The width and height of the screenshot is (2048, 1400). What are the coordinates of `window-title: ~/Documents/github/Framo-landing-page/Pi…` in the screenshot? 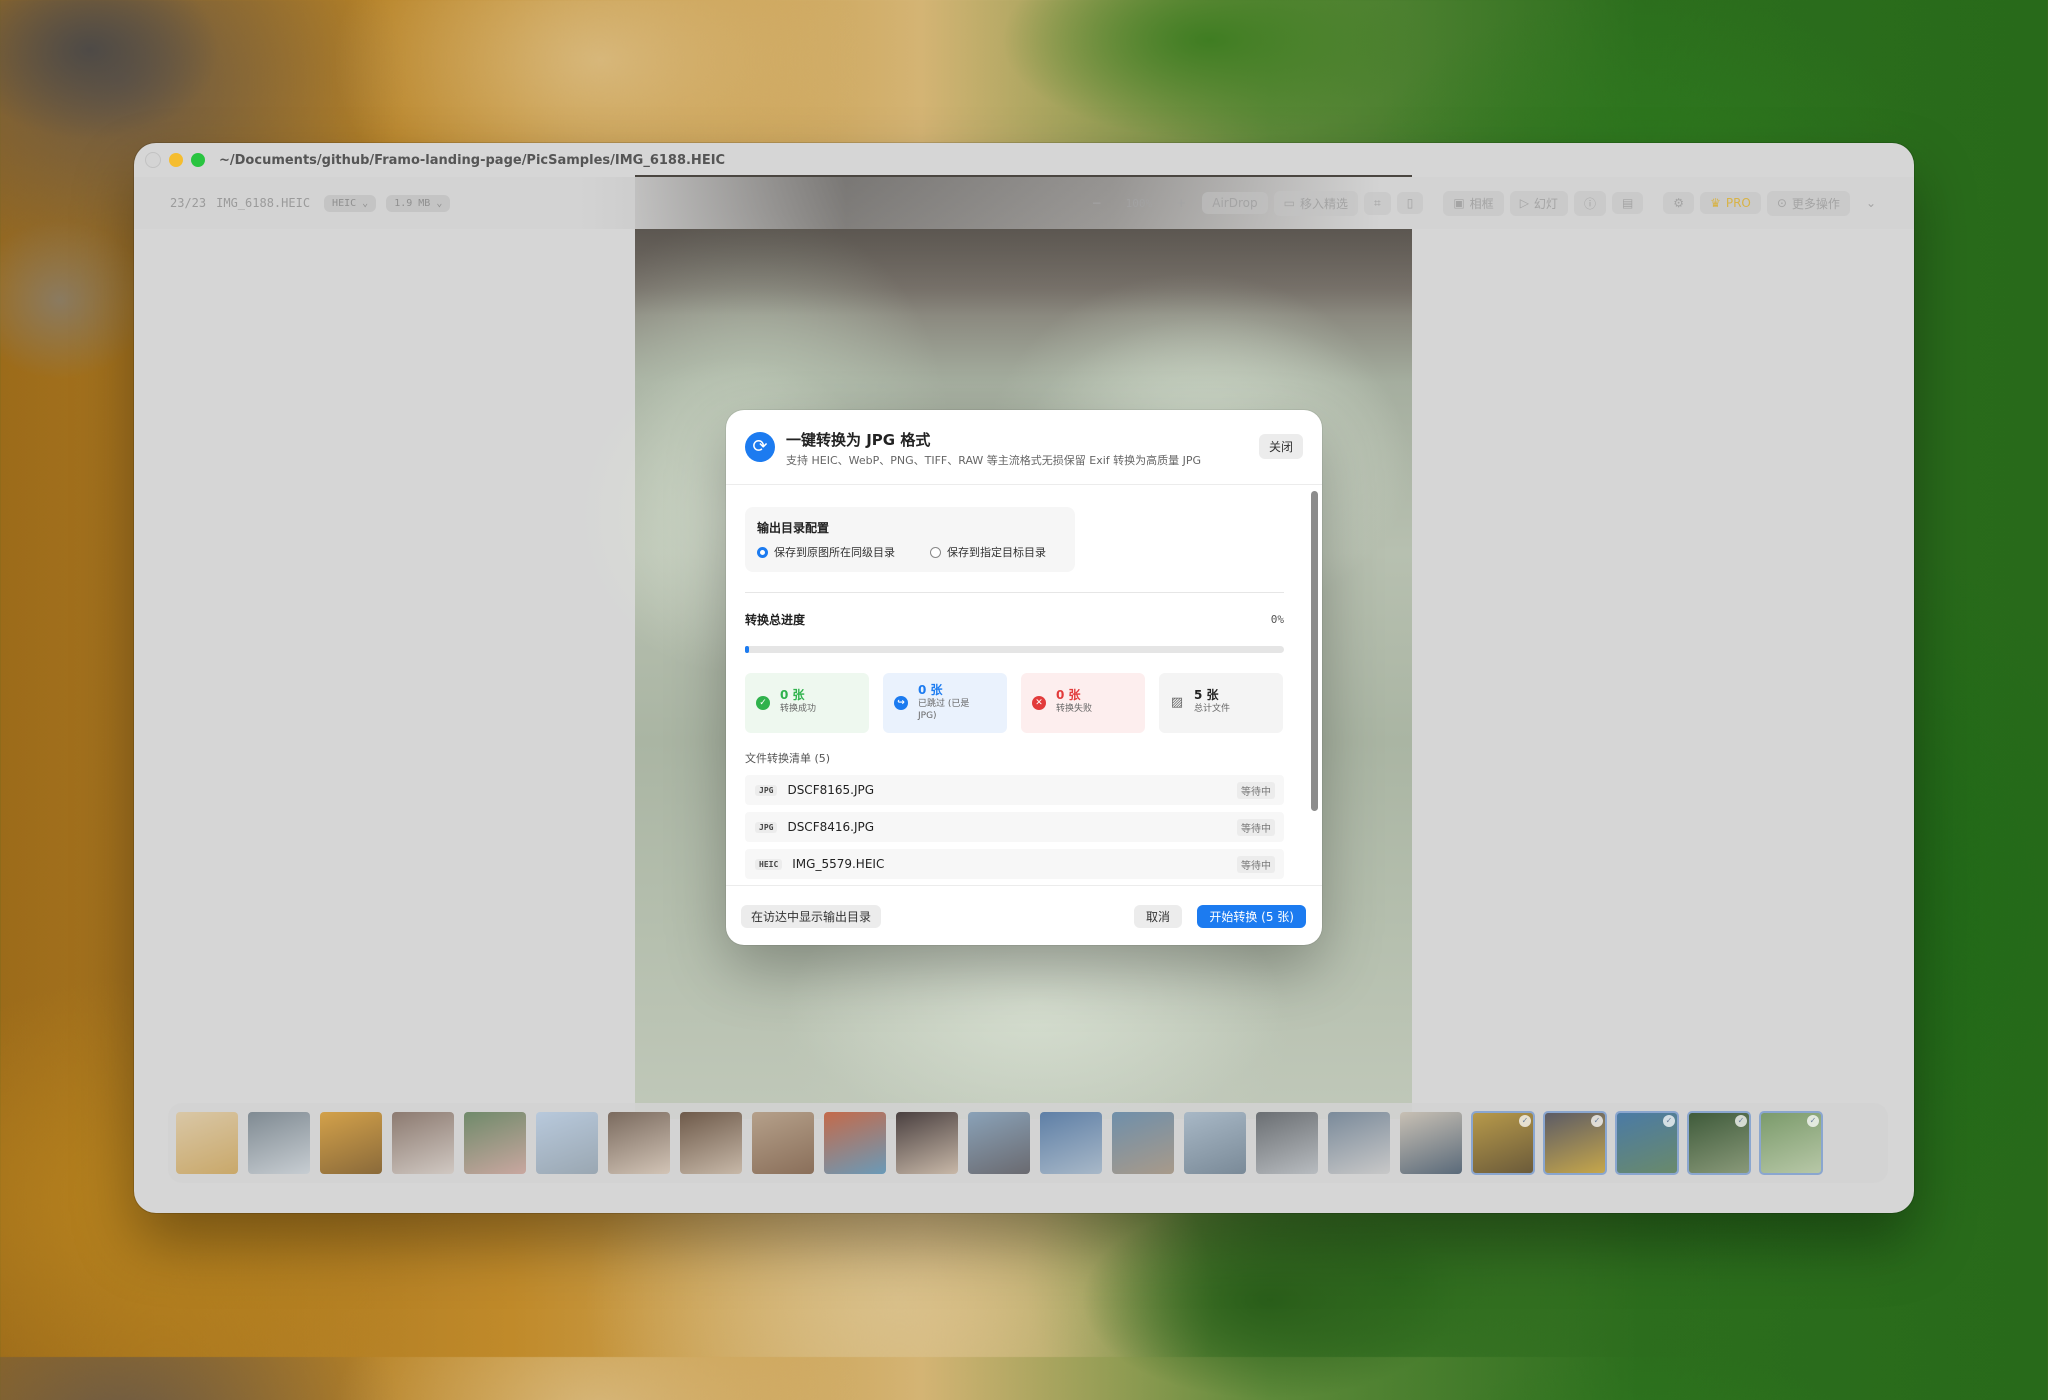 It's located at (472, 160).